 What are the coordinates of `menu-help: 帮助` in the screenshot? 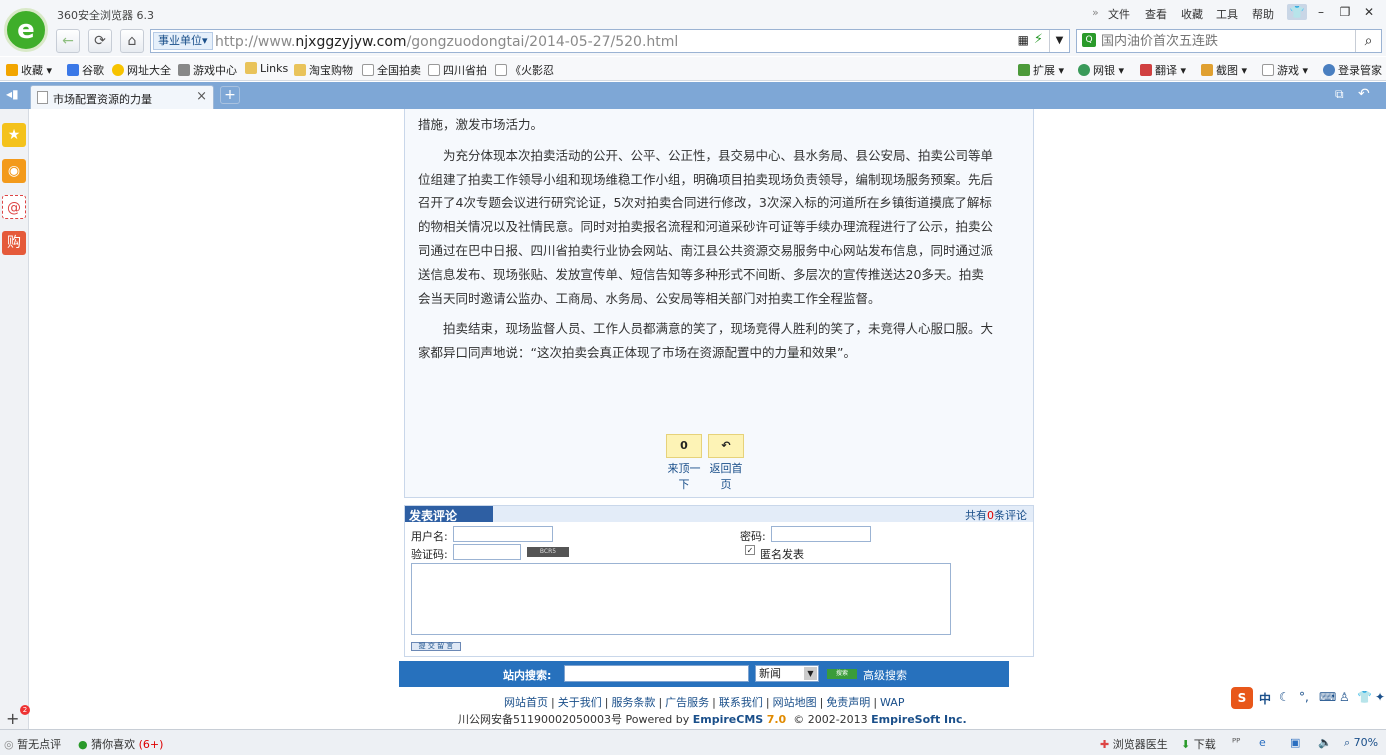 It's located at (1263, 14).